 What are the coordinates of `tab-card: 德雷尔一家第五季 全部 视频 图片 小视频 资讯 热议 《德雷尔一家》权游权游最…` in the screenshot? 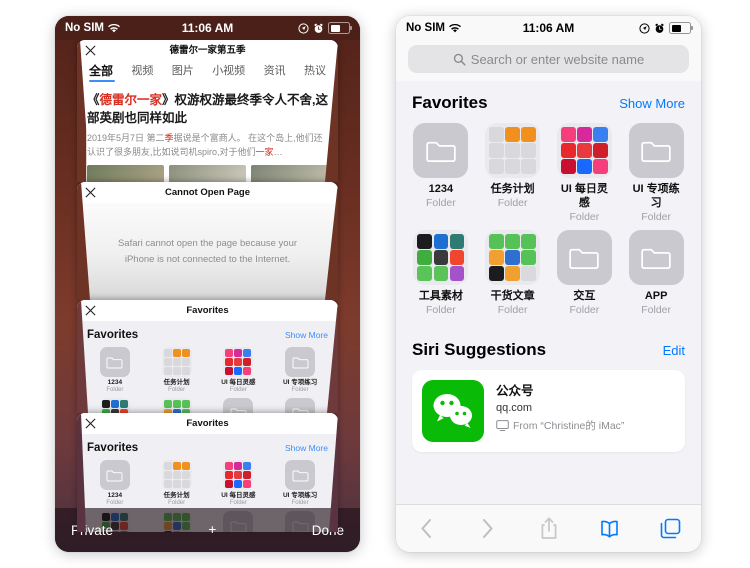 It's located at (207, 111).